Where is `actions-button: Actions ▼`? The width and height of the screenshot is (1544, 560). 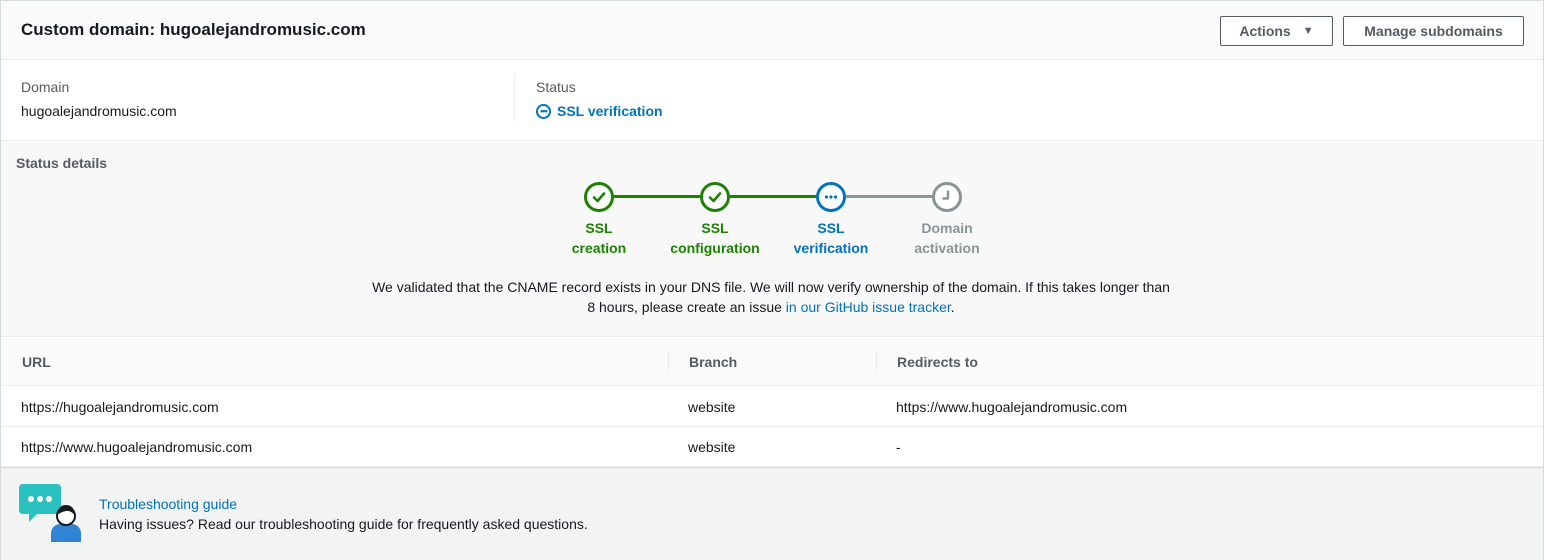 actions-button: Actions ▼ is located at coordinates (1276, 31).